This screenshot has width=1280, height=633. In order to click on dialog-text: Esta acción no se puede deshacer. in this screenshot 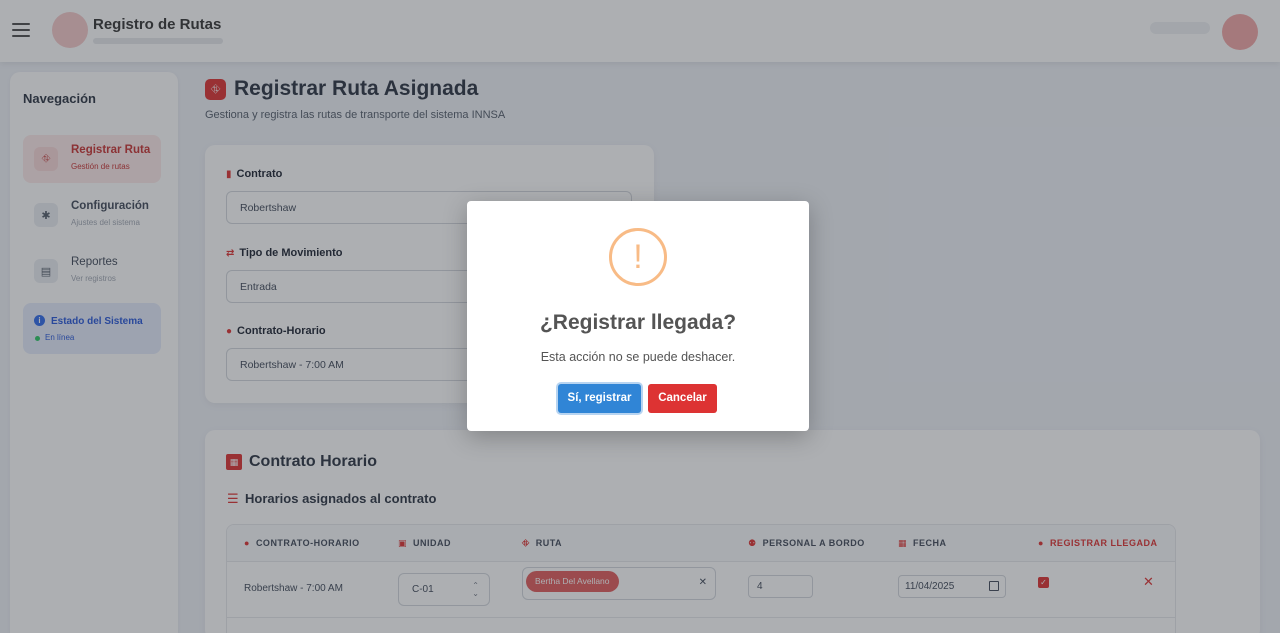, I will do `click(638, 357)`.